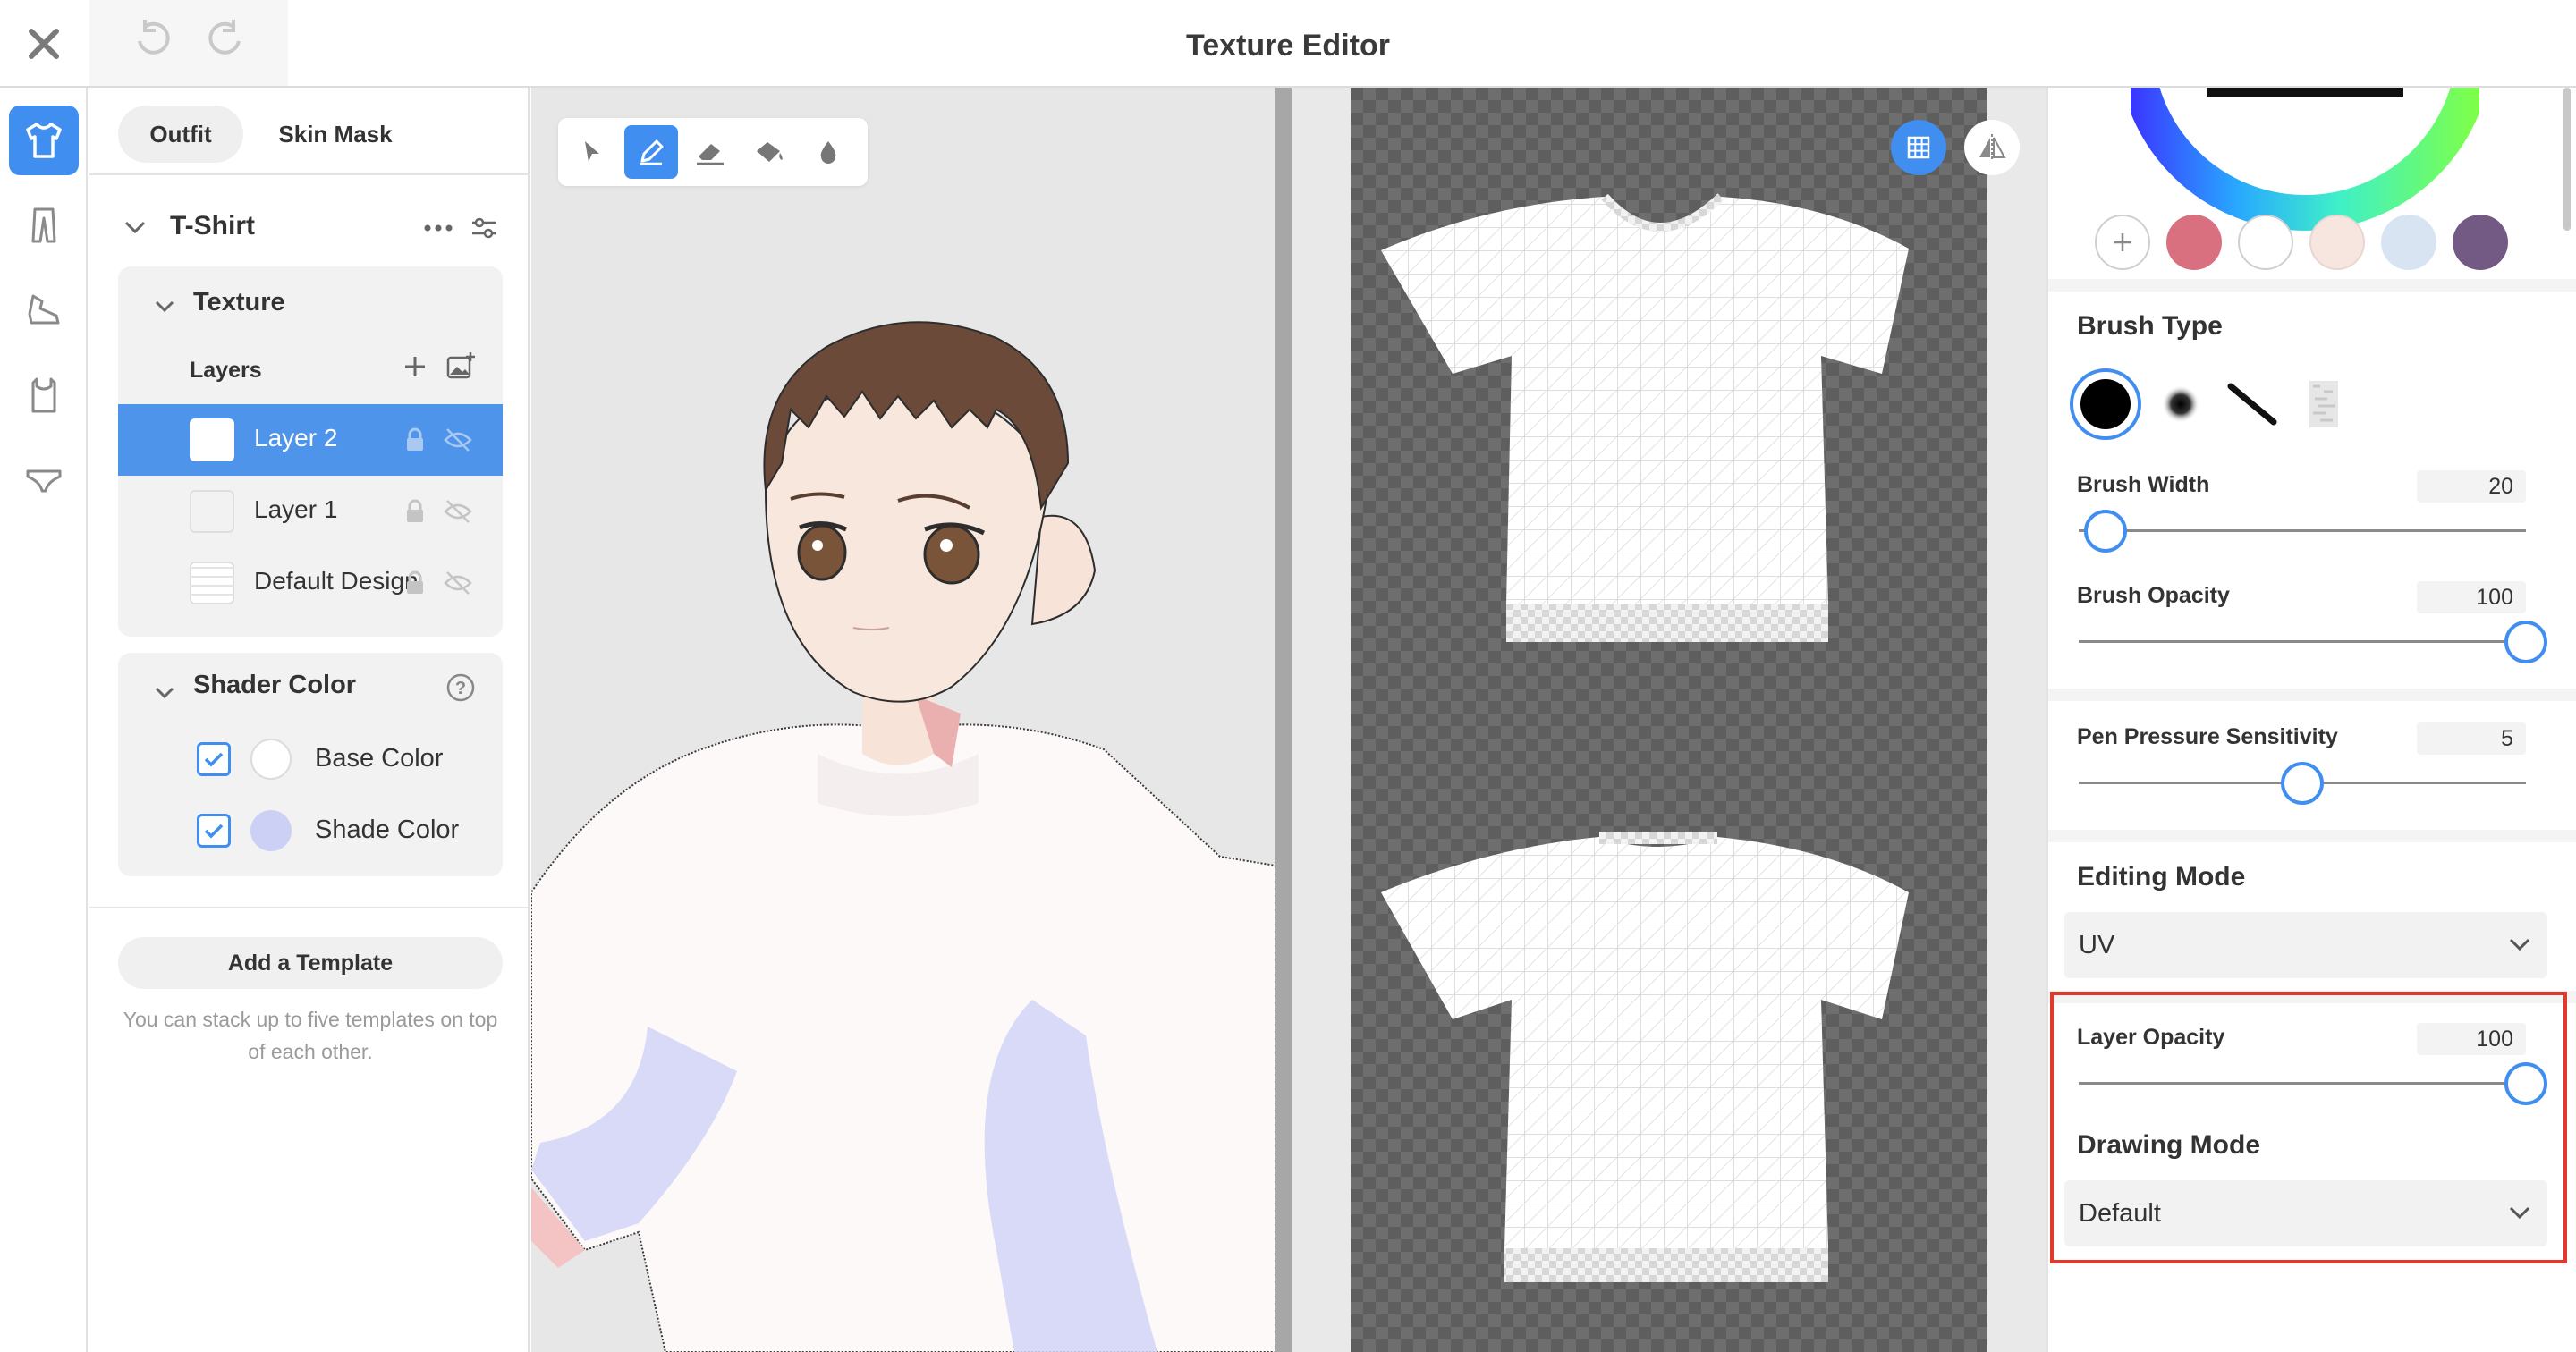  I want to click on shade-color-swatch, so click(271, 830).